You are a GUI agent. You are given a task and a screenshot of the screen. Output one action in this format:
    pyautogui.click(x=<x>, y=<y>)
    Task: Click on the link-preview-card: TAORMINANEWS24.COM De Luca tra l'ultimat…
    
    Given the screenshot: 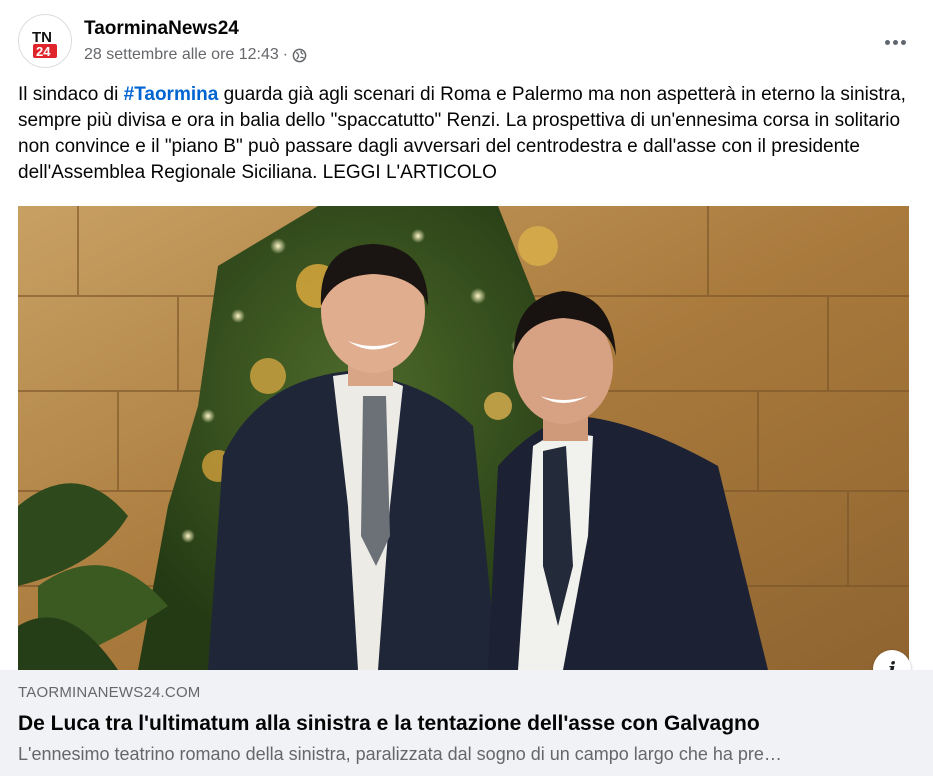 What is the action you would take?
    pyautogui.click(x=466, y=723)
    